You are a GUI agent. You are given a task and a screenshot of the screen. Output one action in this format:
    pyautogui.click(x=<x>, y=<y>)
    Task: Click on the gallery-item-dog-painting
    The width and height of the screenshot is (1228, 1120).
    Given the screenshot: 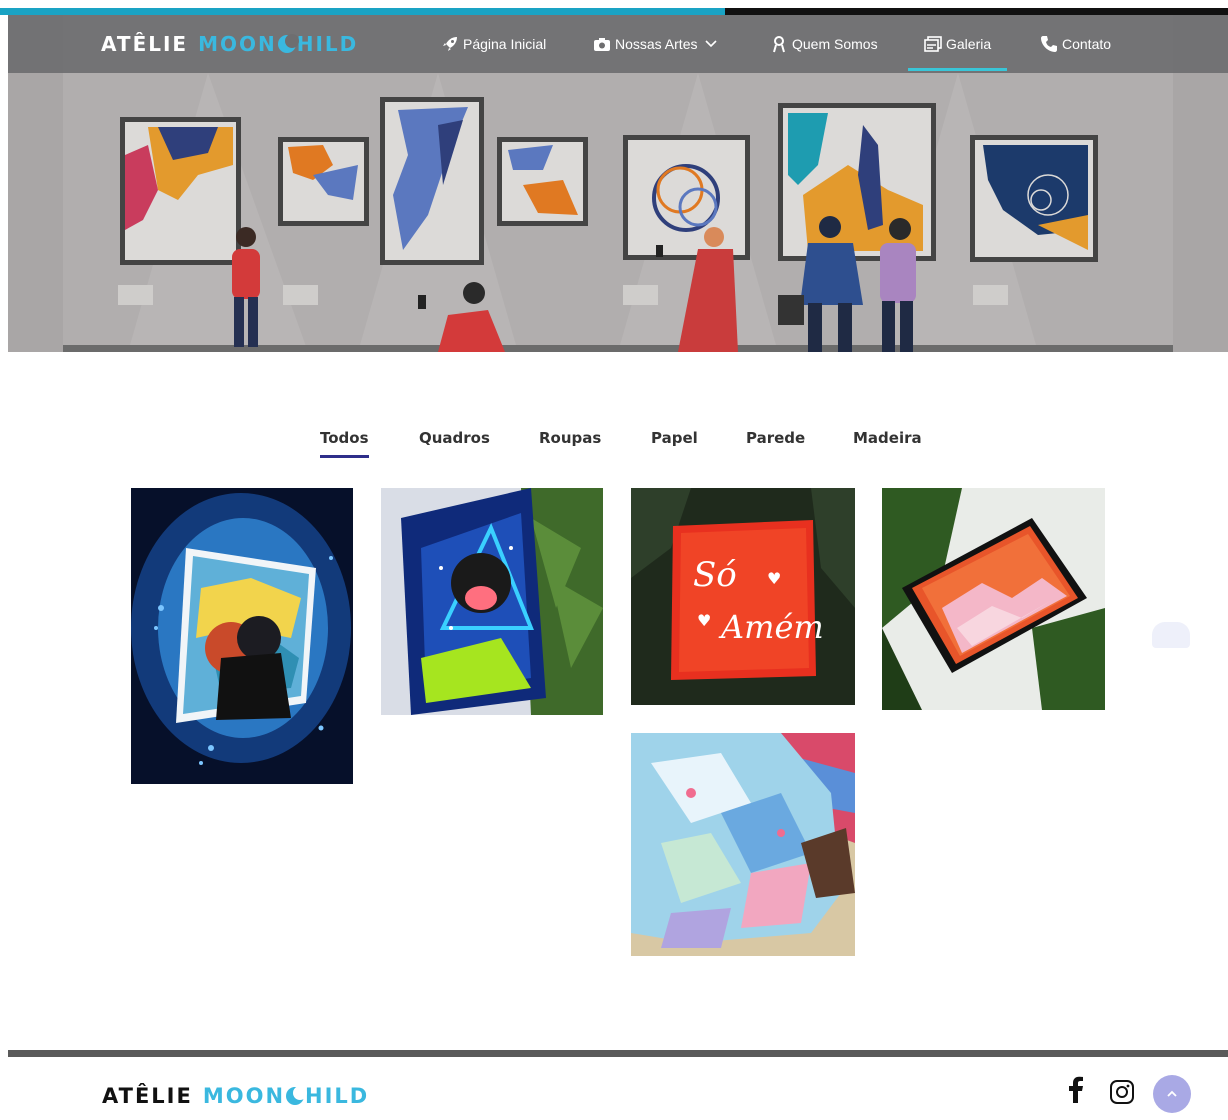 What is the action you would take?
    pyautogui.click(x=492, y=601)
    